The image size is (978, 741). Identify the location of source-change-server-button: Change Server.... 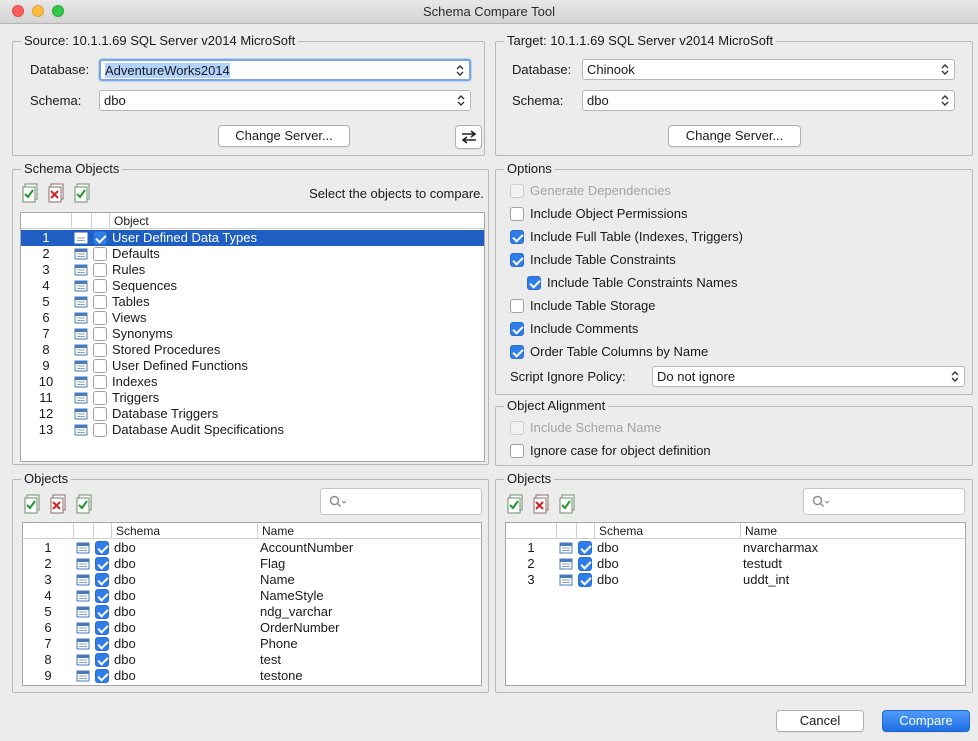
(284, 136).